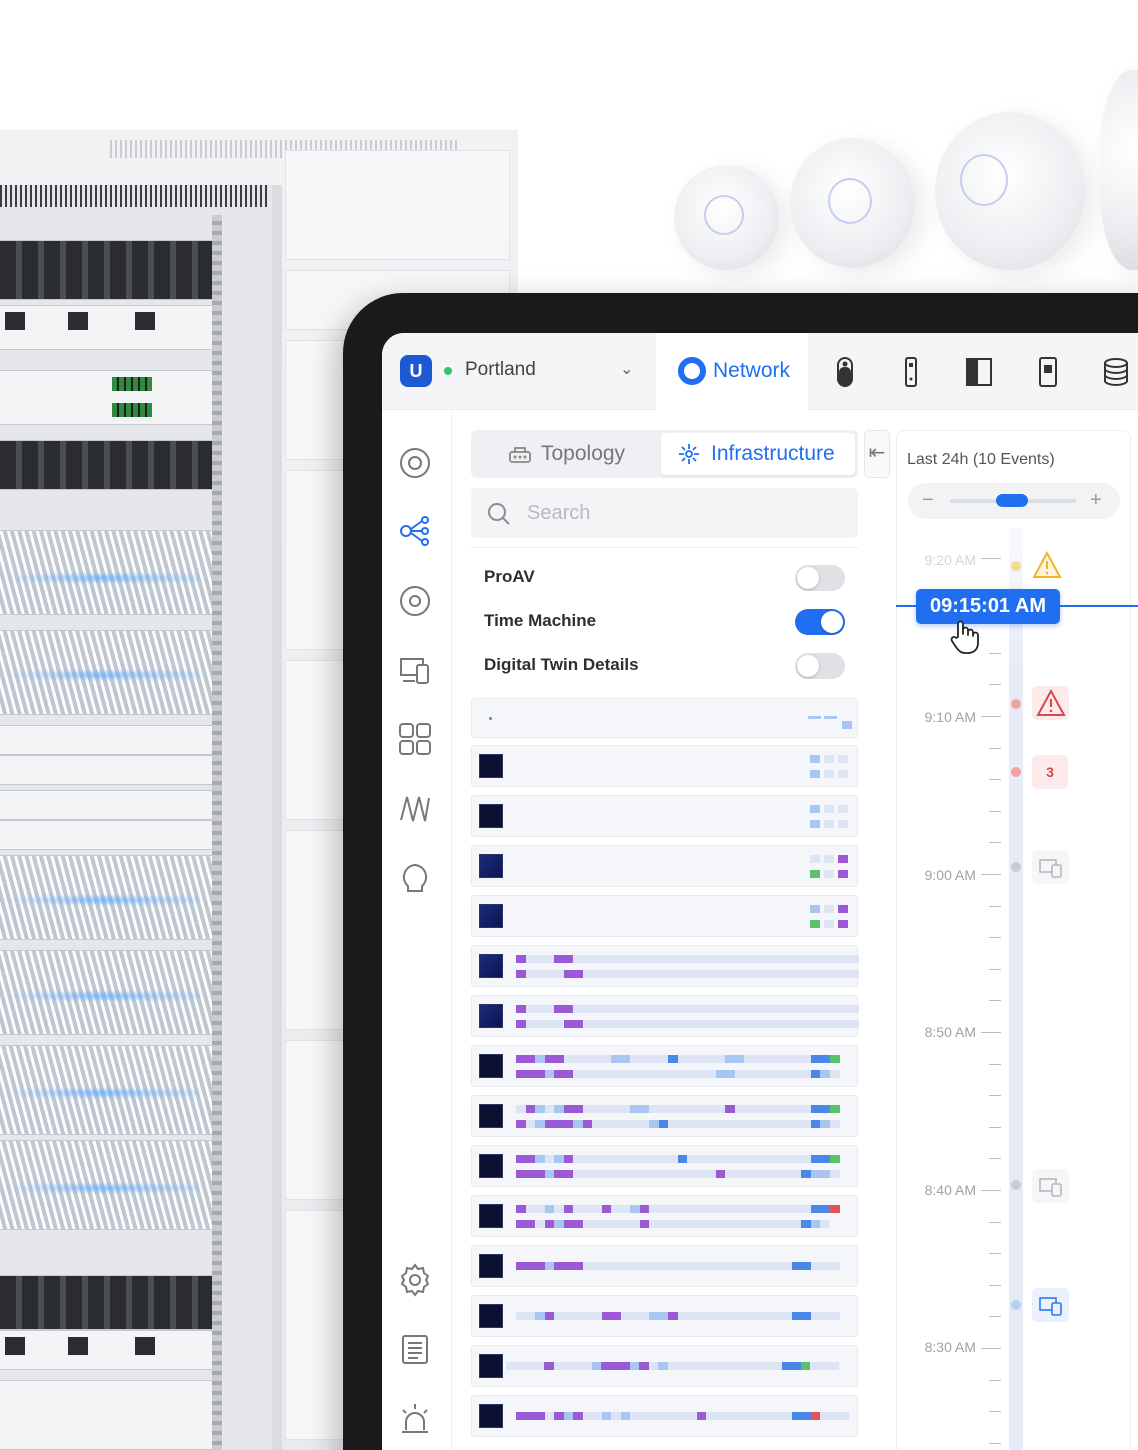 This screenshot has height=1450, width=1138. I want to click on event-dot-device-active, so click(1016, 1305).